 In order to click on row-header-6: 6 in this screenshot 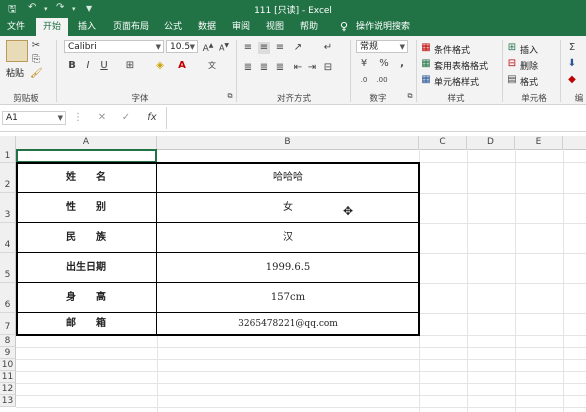, I will do `click(8, 298)`.